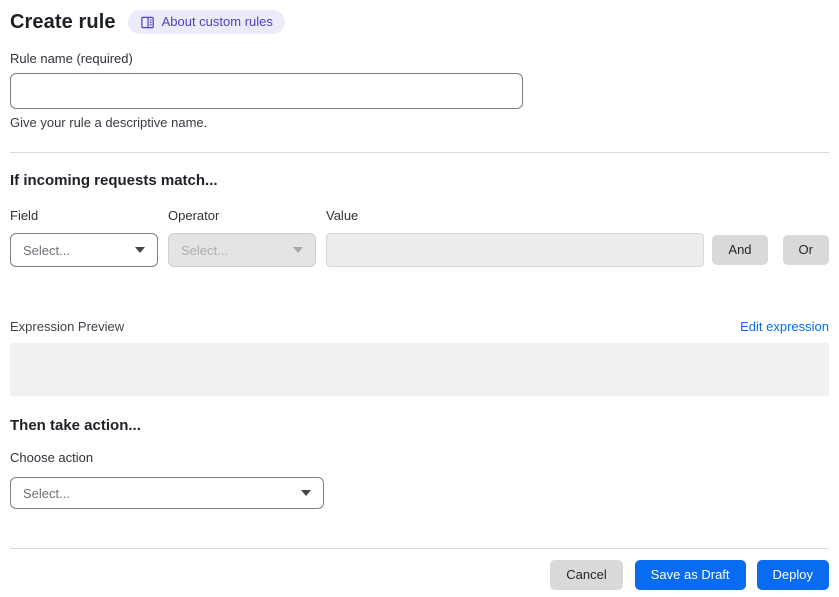  I want to click on page-title: Create rule, so click(63, 21).